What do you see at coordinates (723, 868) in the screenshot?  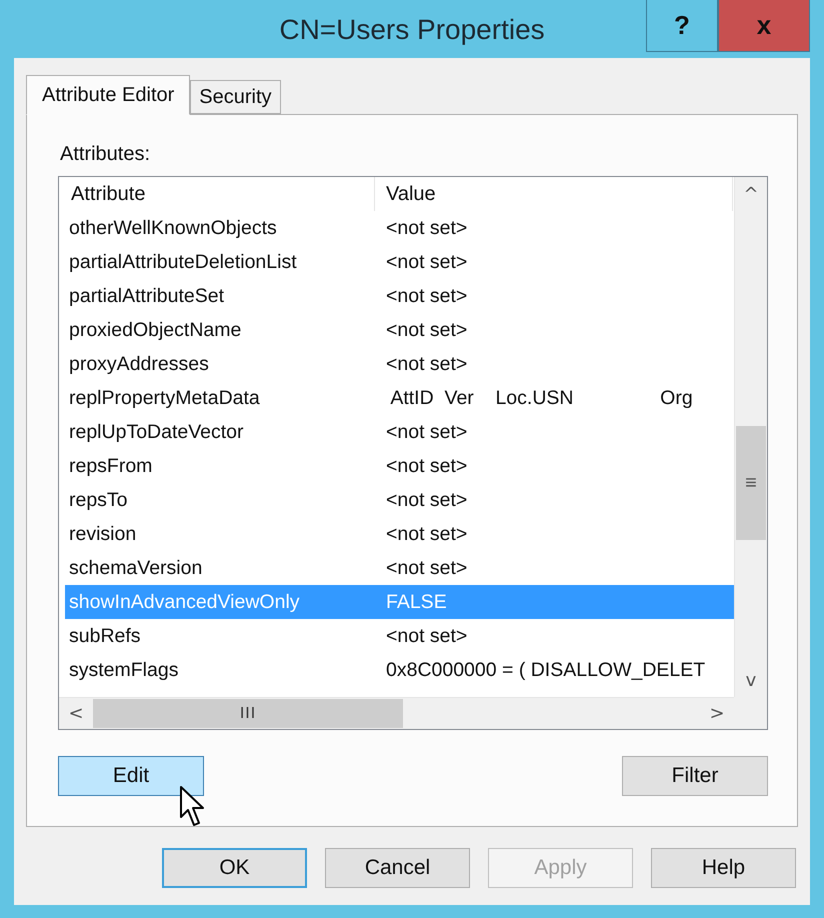 I see `help-button: Help` at bounding box center [723, 868].